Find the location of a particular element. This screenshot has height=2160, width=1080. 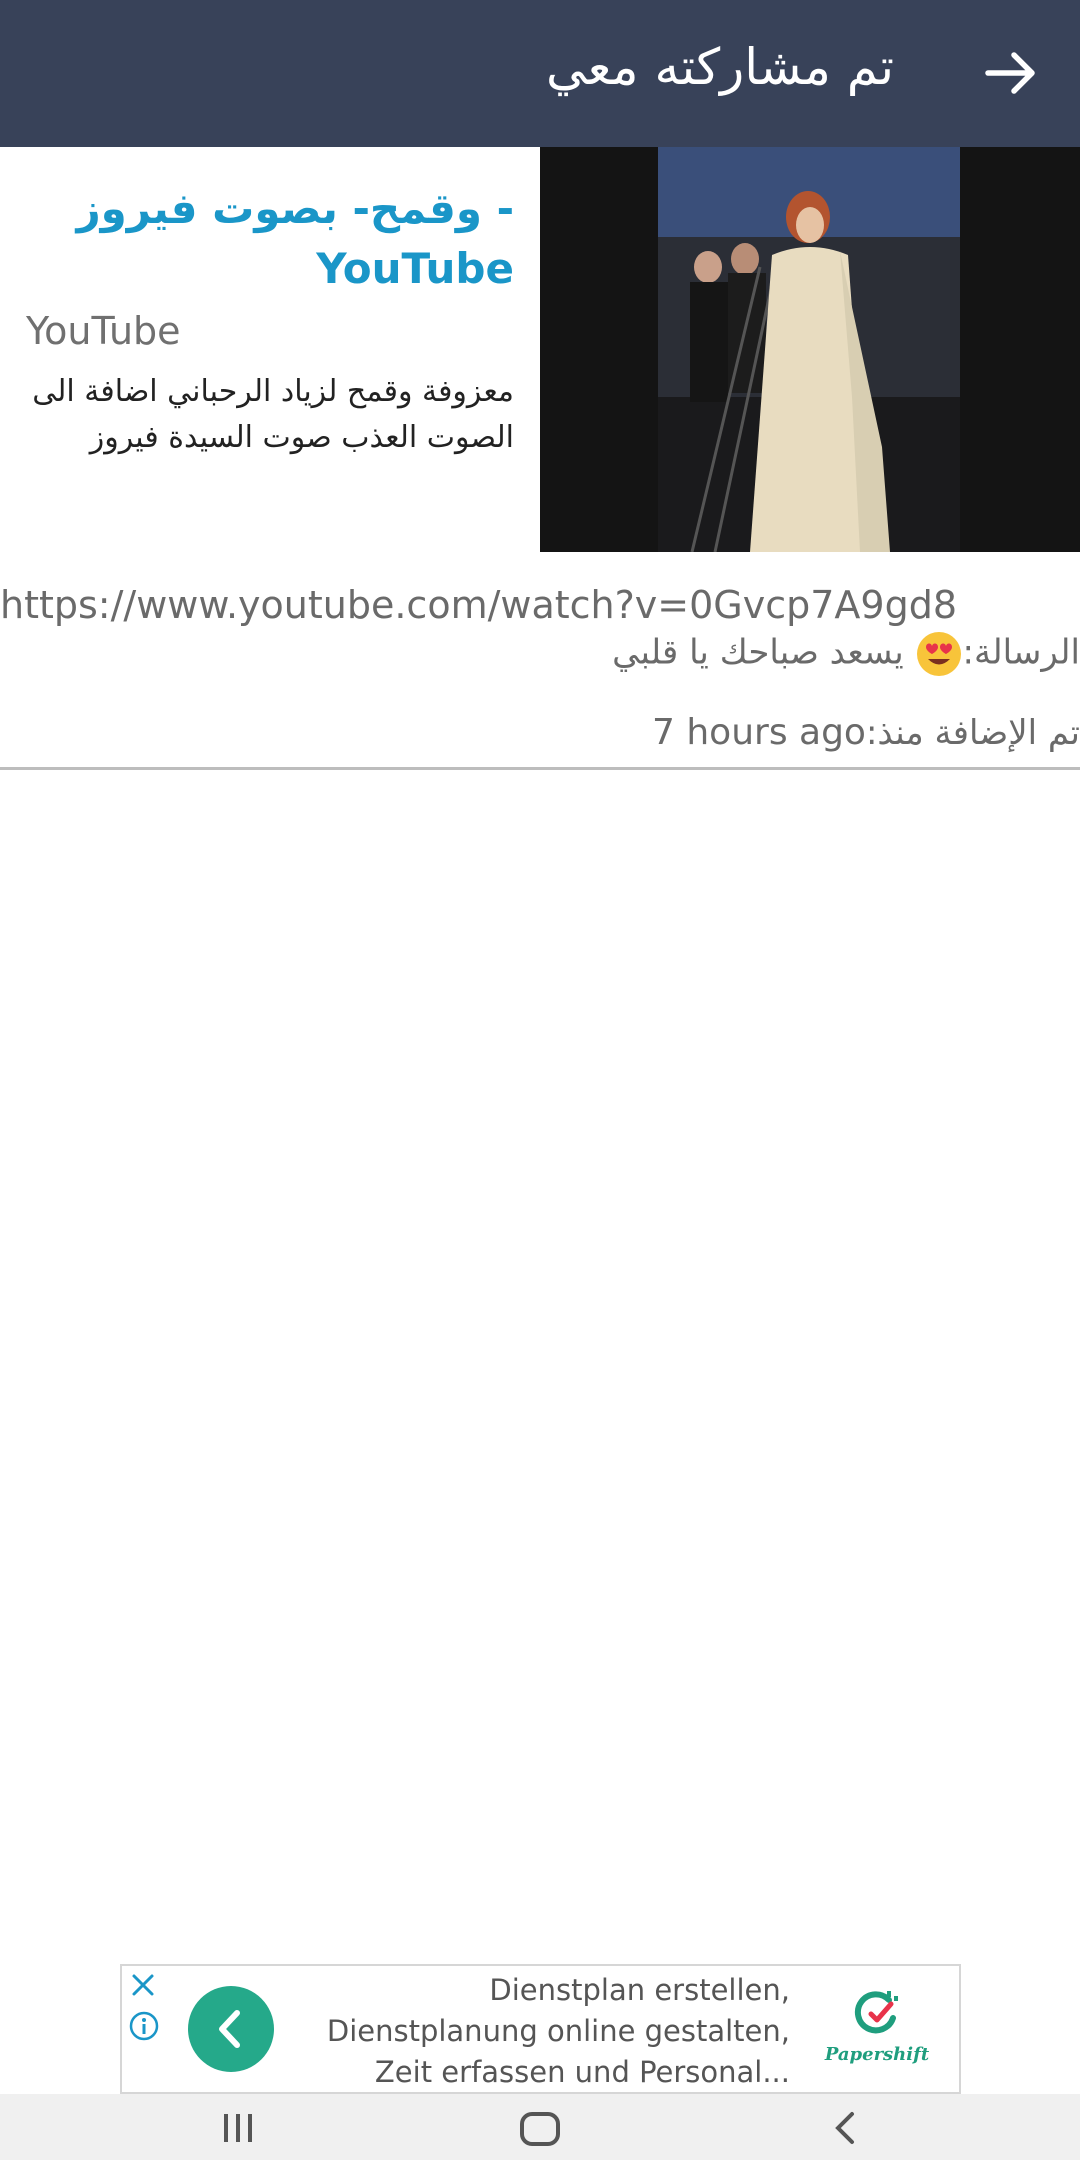

chevron-left-icon is located at coordinates (229, 2029).